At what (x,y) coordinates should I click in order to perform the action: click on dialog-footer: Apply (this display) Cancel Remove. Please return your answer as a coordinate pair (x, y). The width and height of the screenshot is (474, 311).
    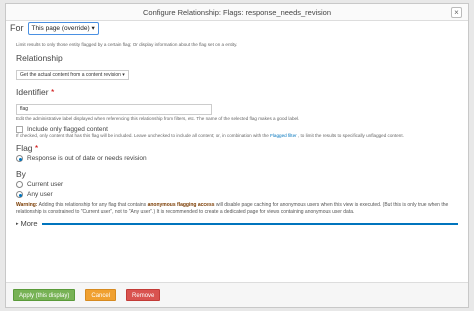
    Looking at the image, I should click on (237, 294).